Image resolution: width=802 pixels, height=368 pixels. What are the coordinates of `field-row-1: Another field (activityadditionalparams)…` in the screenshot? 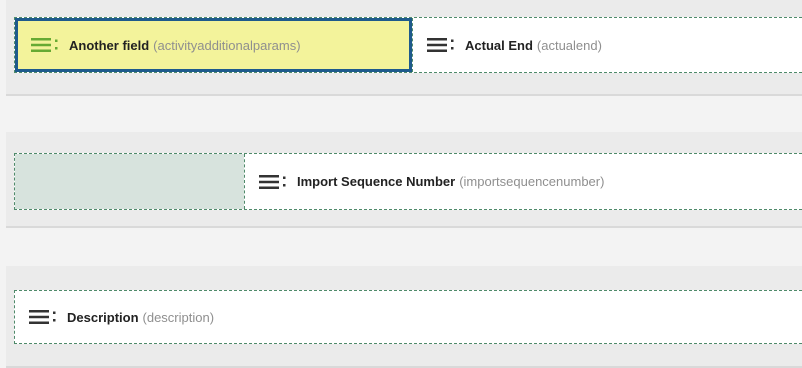 It's located at (408, 45).